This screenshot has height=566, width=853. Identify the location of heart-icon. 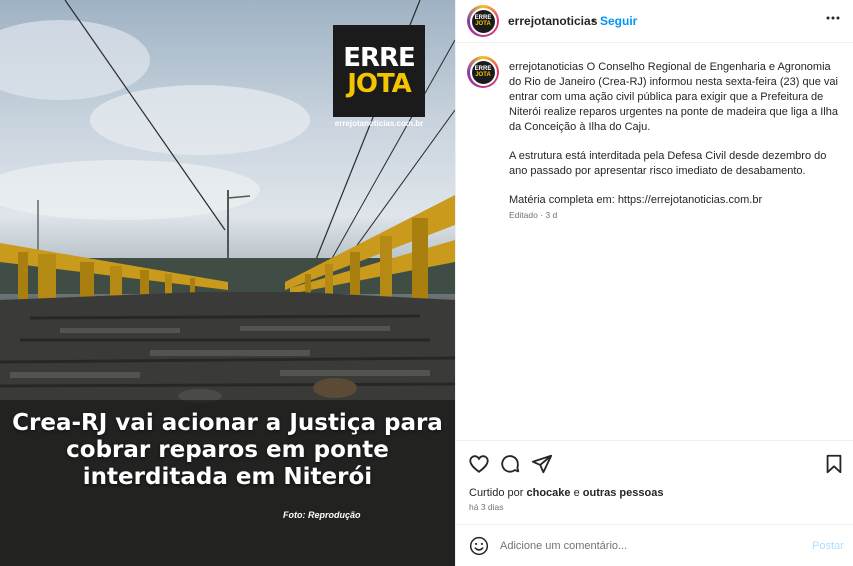
(479, 464).